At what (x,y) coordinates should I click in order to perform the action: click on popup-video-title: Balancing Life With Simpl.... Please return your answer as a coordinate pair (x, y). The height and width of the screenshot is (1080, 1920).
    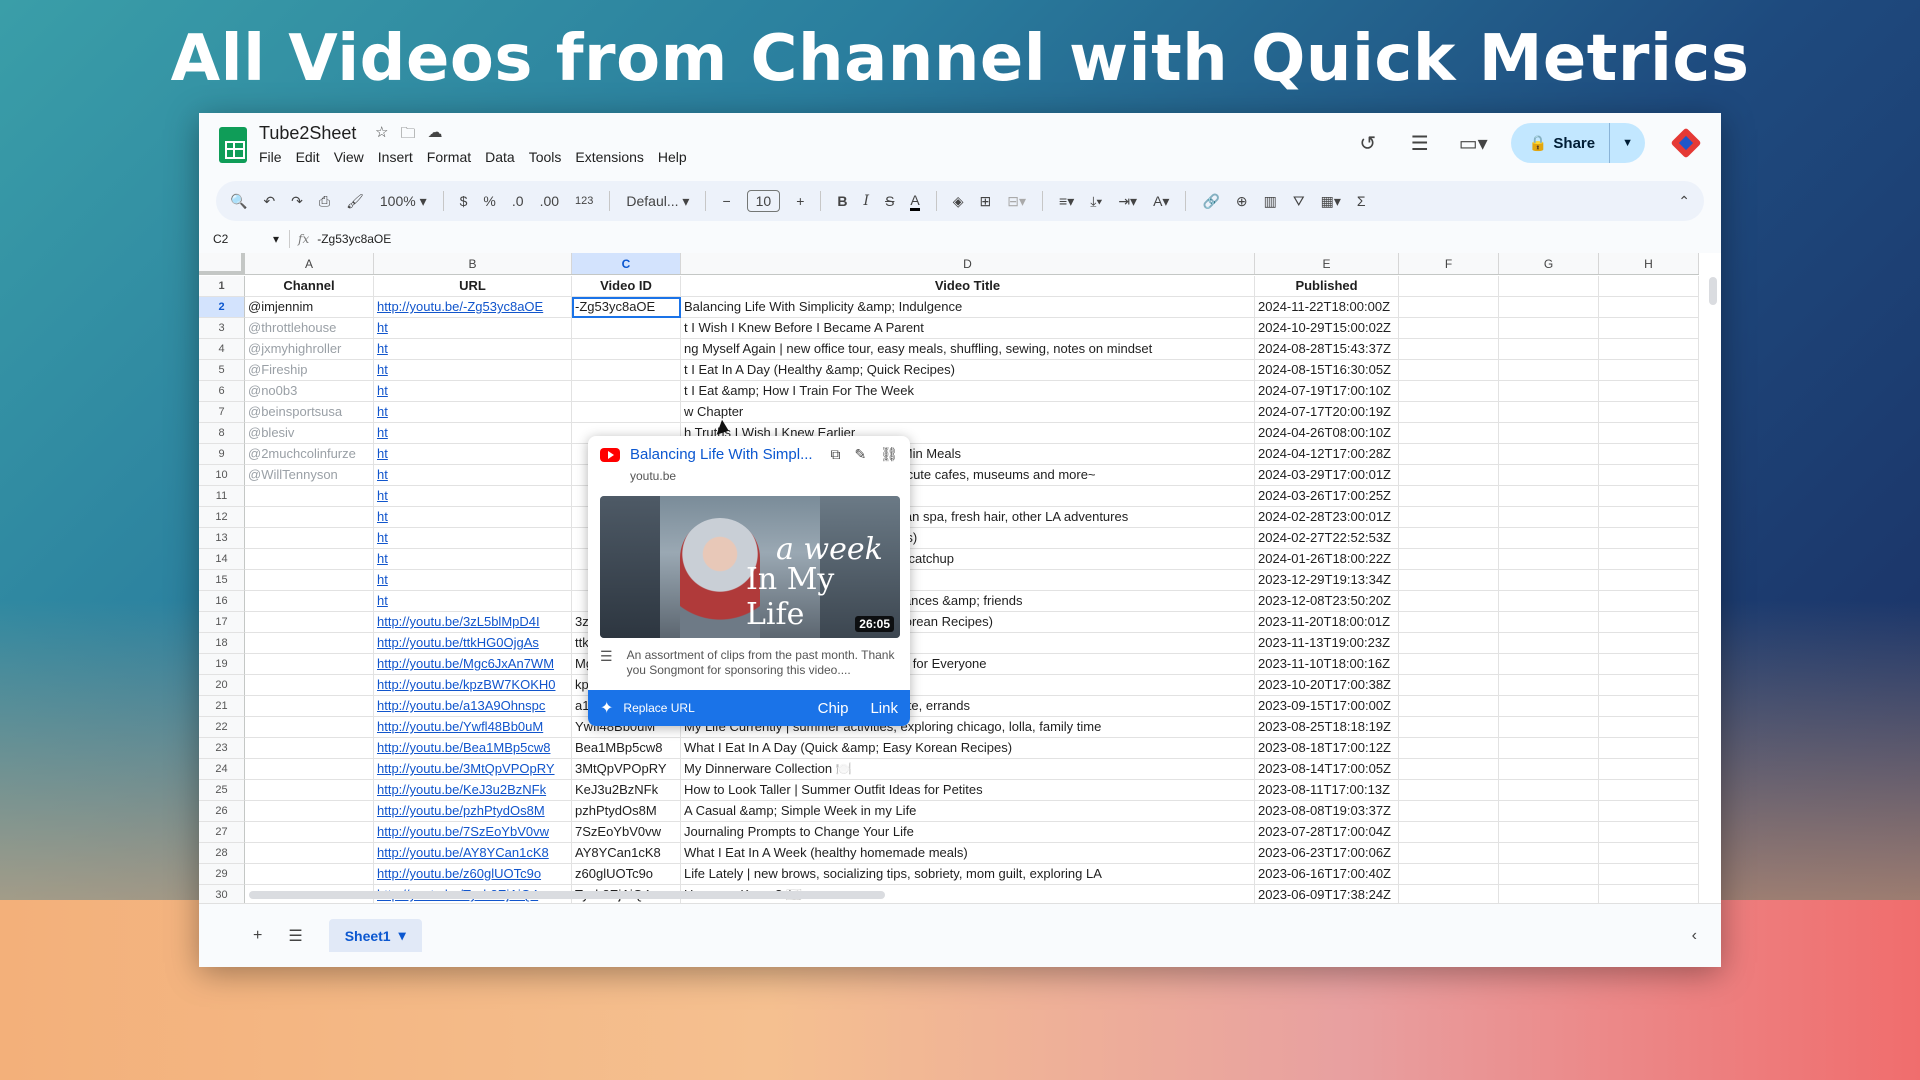
    Looking at the image, I should click on (725, 454).